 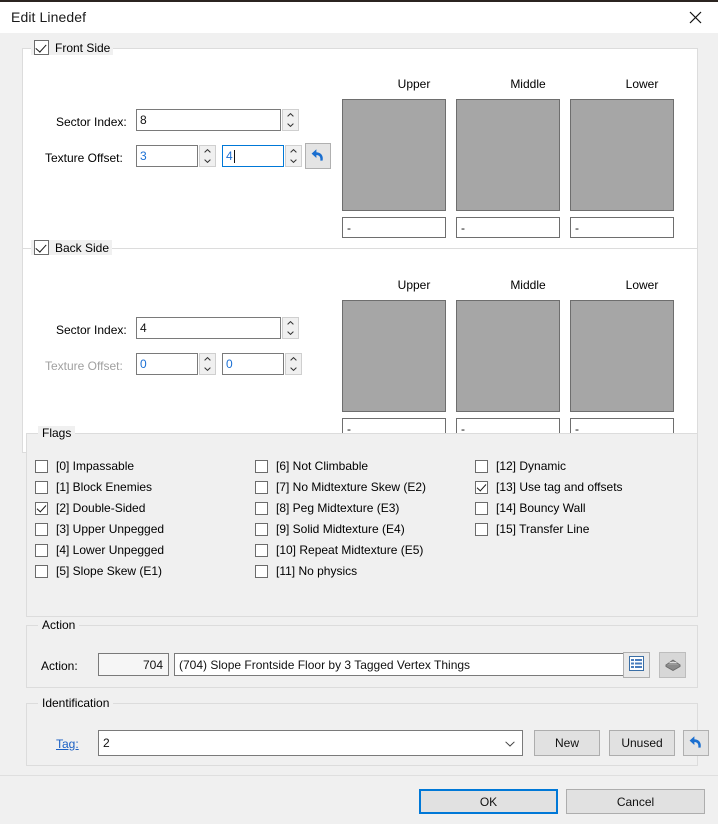 What do you see at coordinates (229, 364) in the screenshot?
I see `back-texture-offset-y-value: 0` at bounding box center [229, 364].